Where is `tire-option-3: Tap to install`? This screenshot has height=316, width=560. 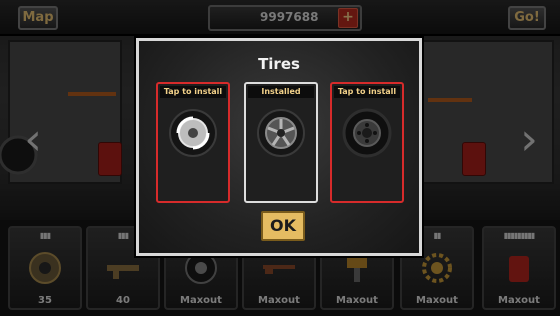 tire-option-3: Tap to install is located at coordinates (367, 142).